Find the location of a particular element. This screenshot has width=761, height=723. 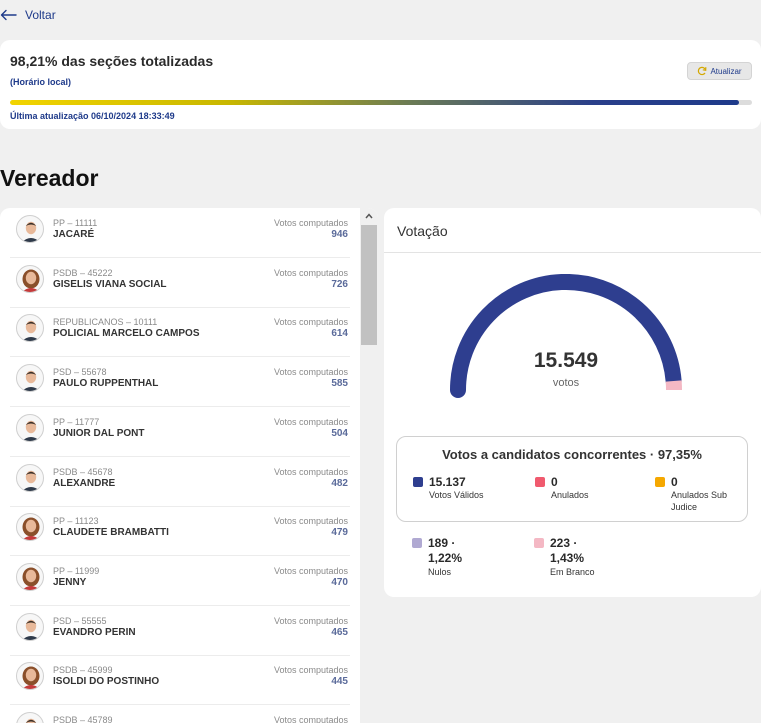

divider is located at coordinates (572, 252).